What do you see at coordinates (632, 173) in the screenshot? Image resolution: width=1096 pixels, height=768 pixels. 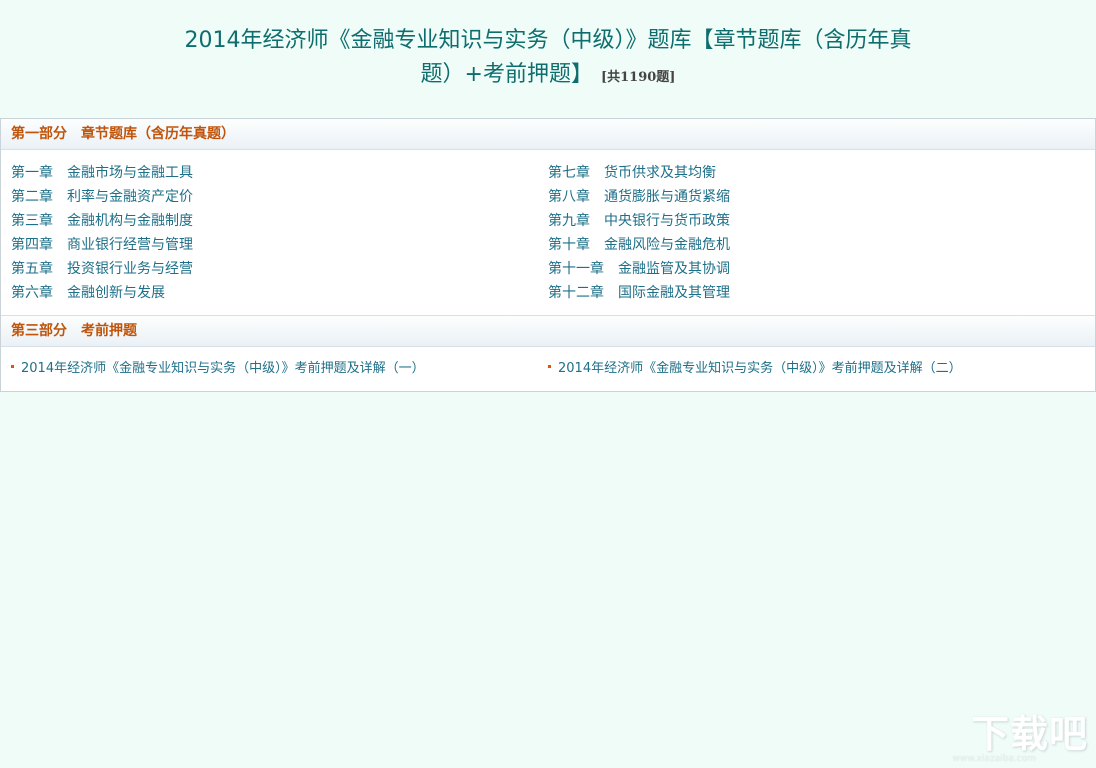 I see `chapter-link-7: 第七章 货币供求及其均衡` at bounding box center [632, 173].